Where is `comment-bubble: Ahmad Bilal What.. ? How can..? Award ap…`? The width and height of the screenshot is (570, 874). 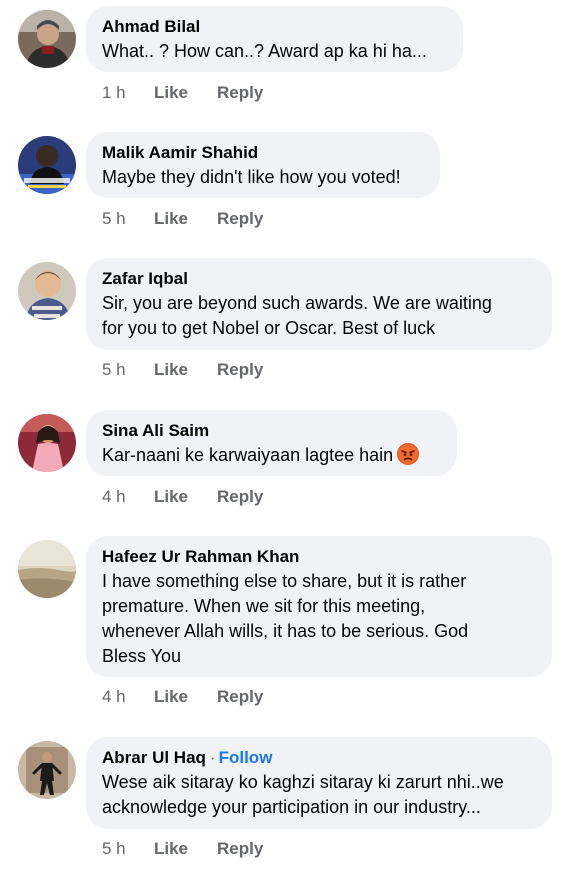
comment-bubble: Ahmad Bilal What.. ? How can..? Award ap… is located at coordinates (274, 39).